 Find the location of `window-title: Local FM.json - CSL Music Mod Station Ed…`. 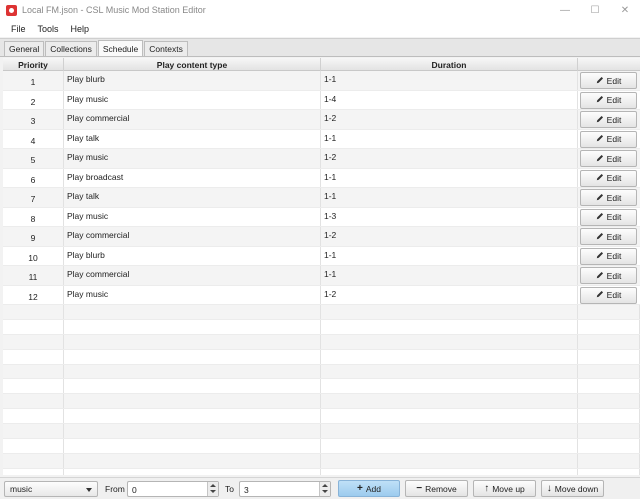

window-title: Local FM.json - CSL Music Mod Station Ed… is located at coordinates (114, 10).